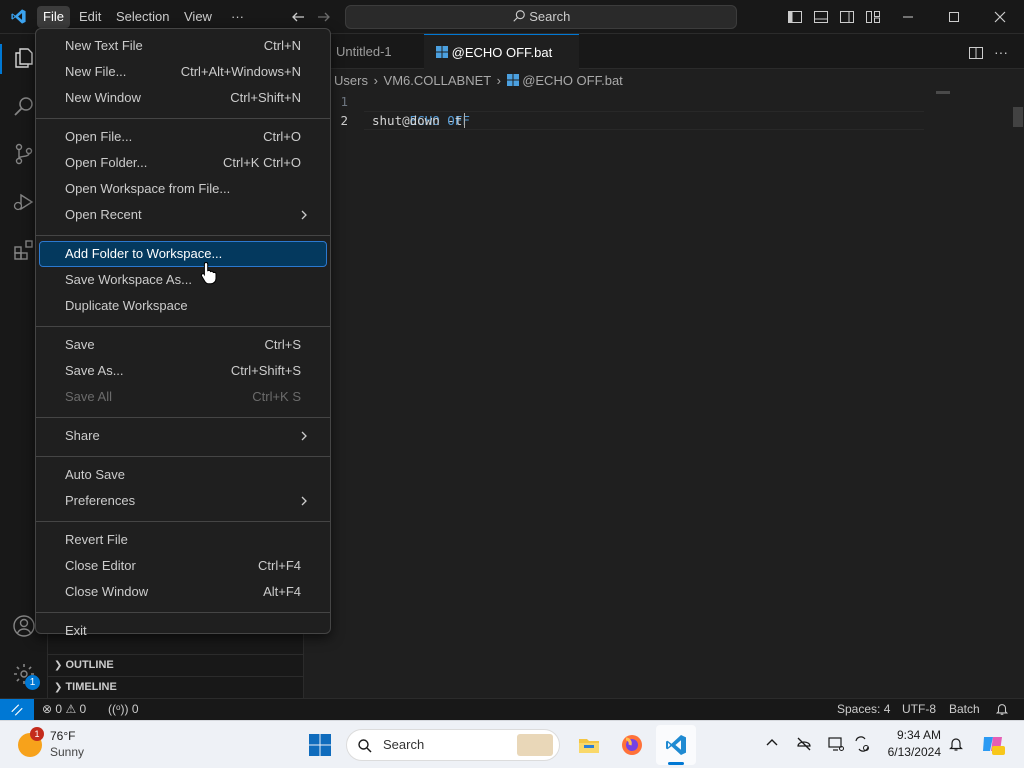  I want to click on menu-item-label: Save, so click(80, 344).